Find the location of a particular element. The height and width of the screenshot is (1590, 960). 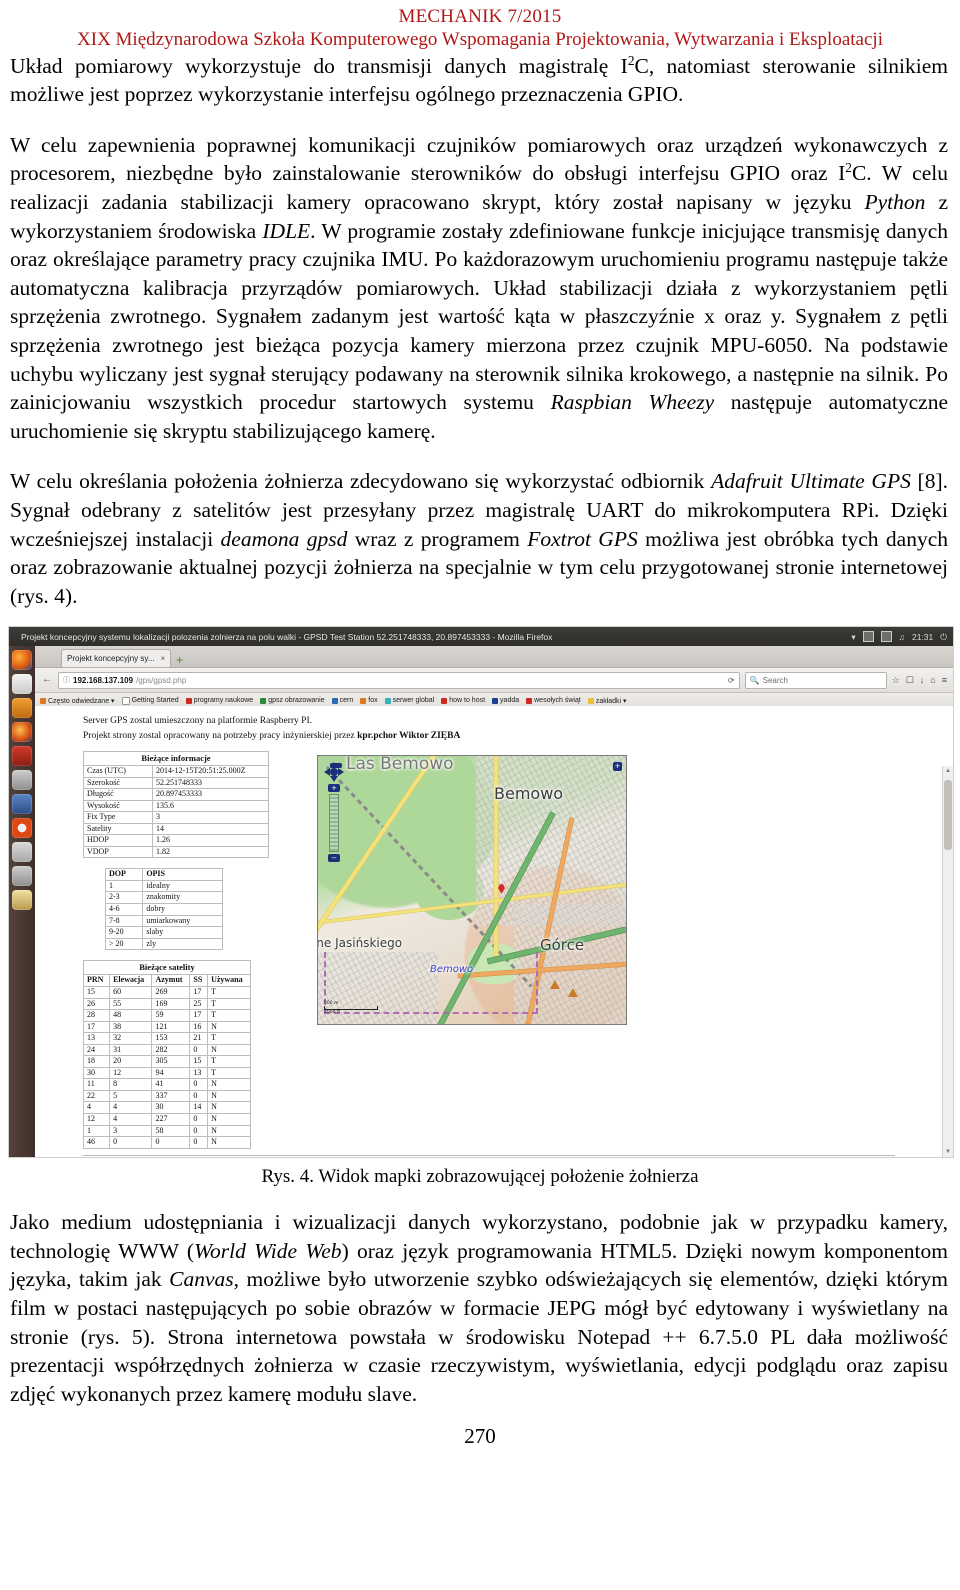

bookmark-item: how to host is located at coordinates (463, 700).